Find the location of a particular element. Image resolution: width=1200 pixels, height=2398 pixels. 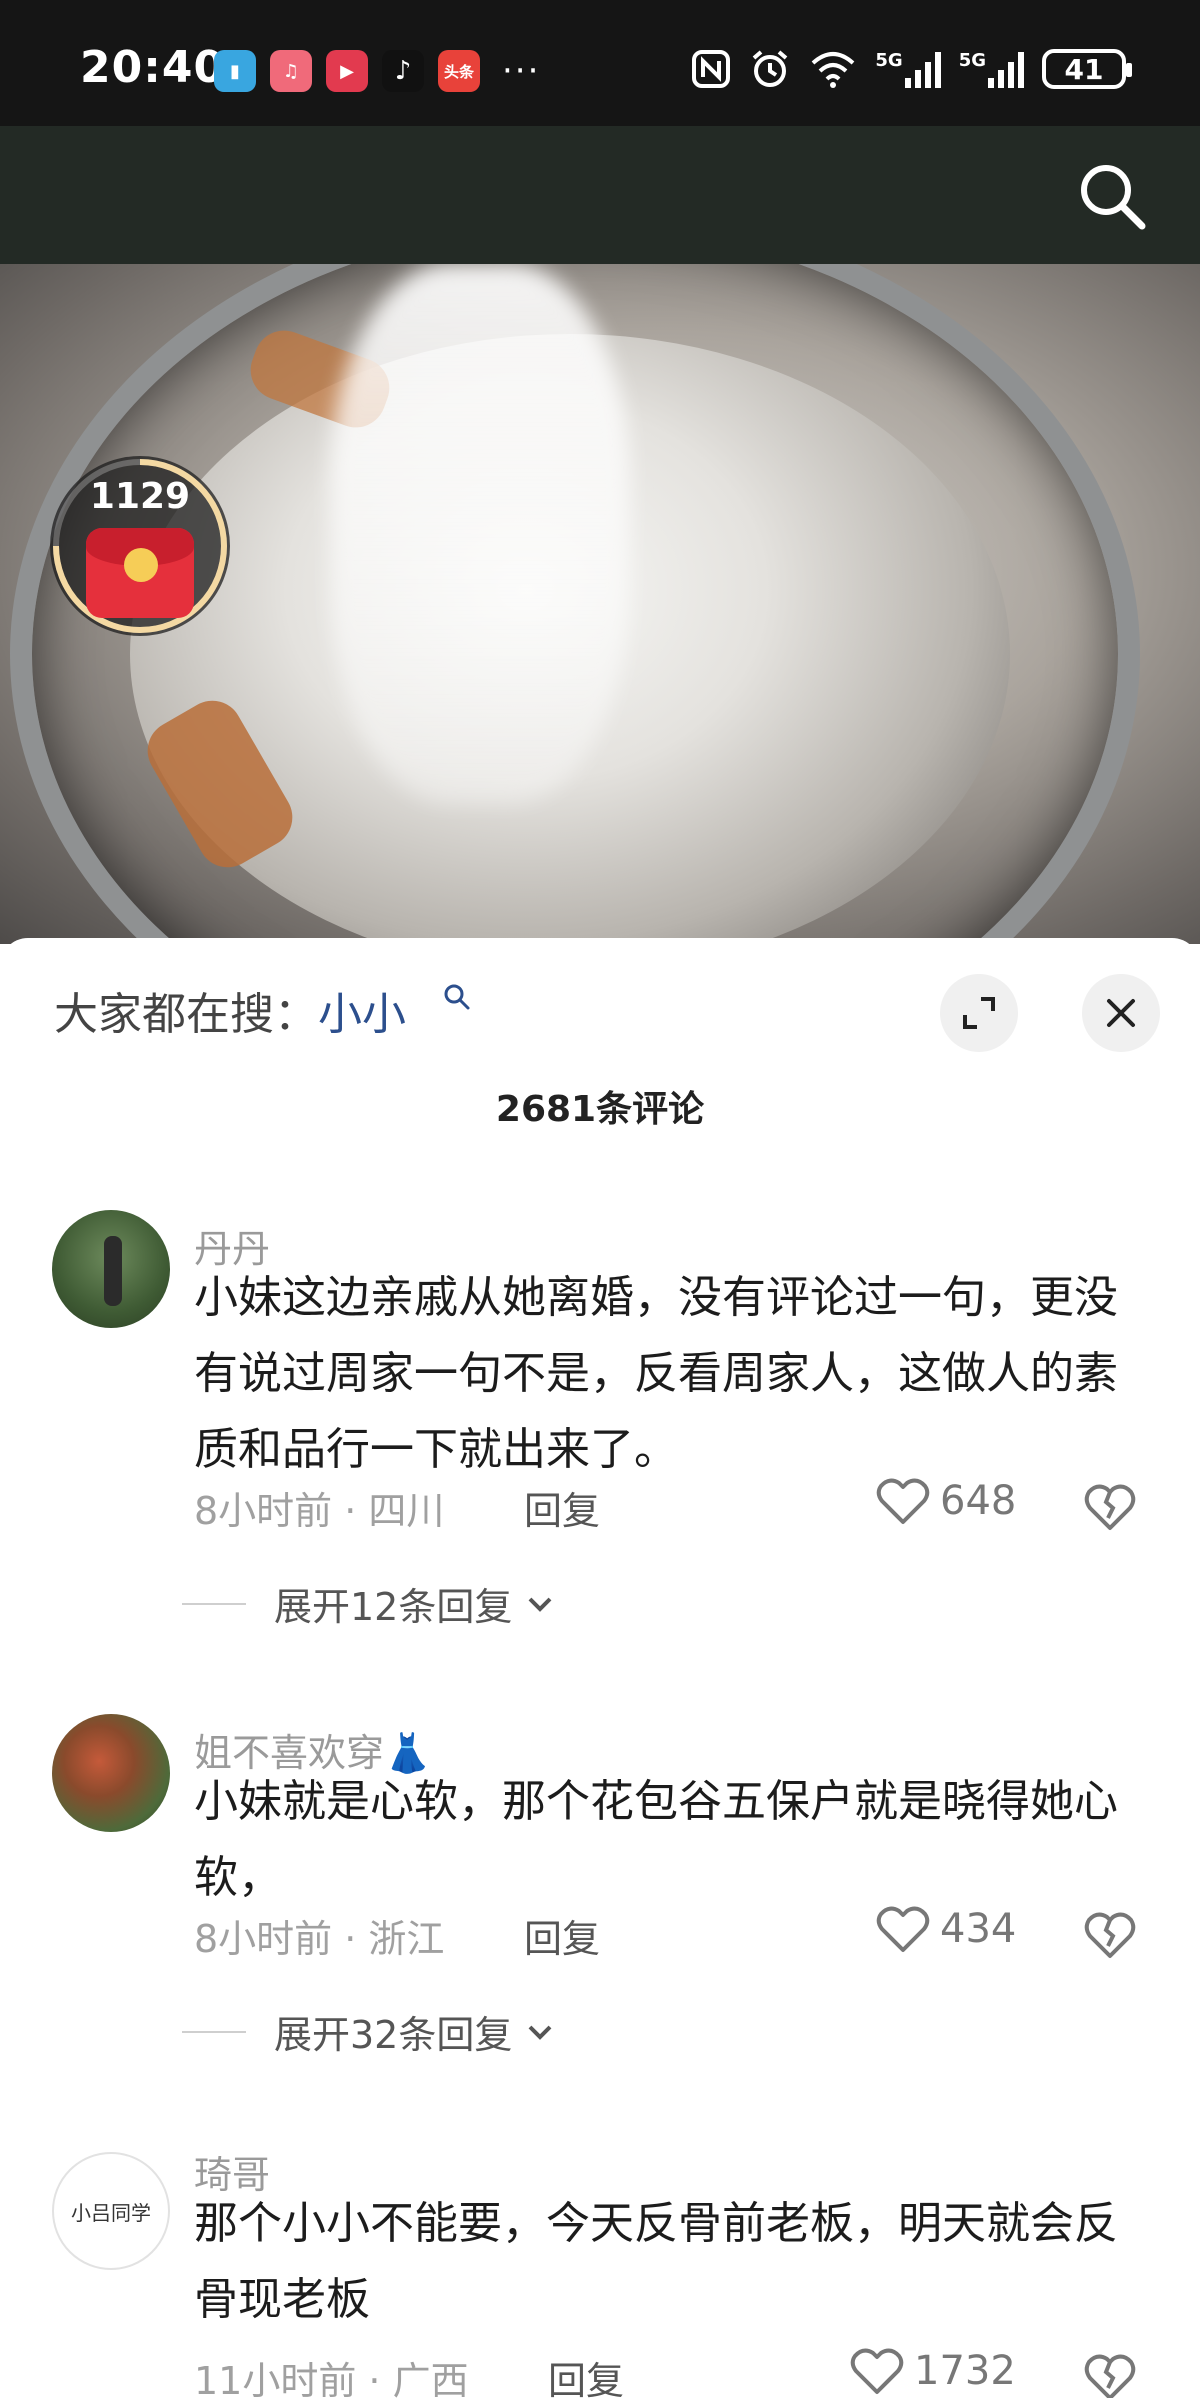

tiktok-app-icon: ♪ is located at coordinates (403, 71).